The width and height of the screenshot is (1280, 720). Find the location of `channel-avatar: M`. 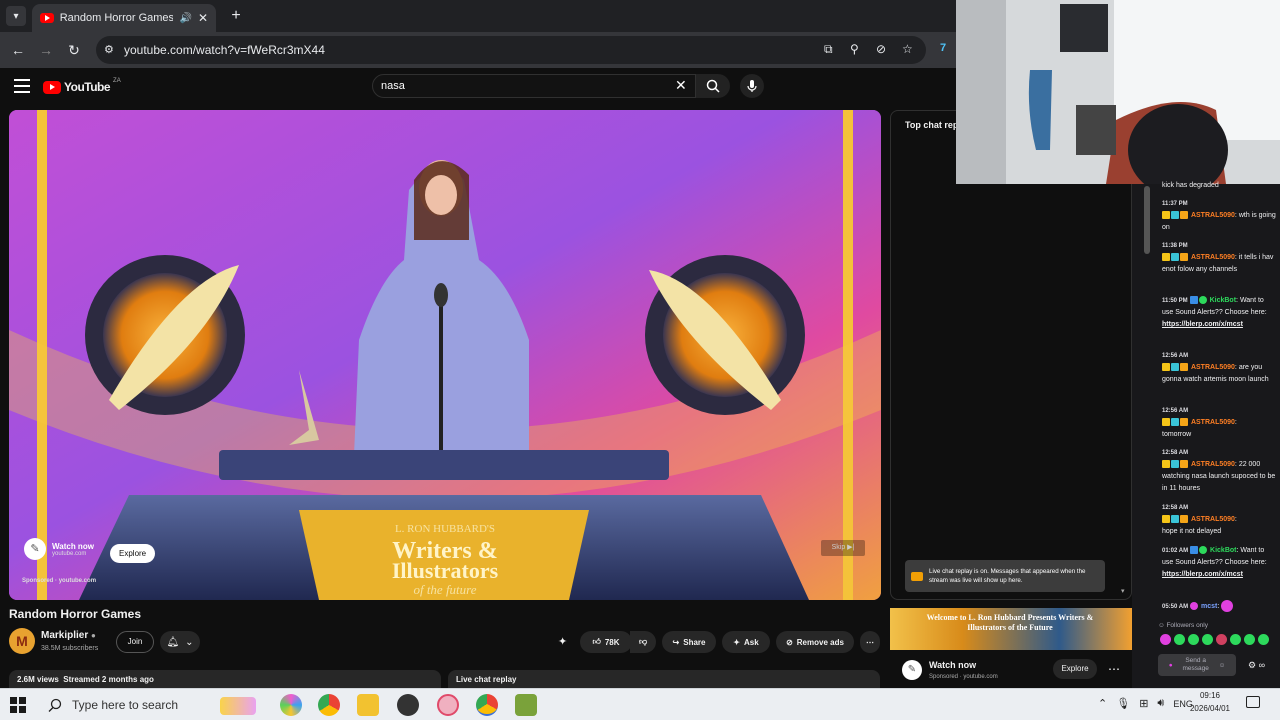

channel-avatar: M is located at coordinates (22, 641).